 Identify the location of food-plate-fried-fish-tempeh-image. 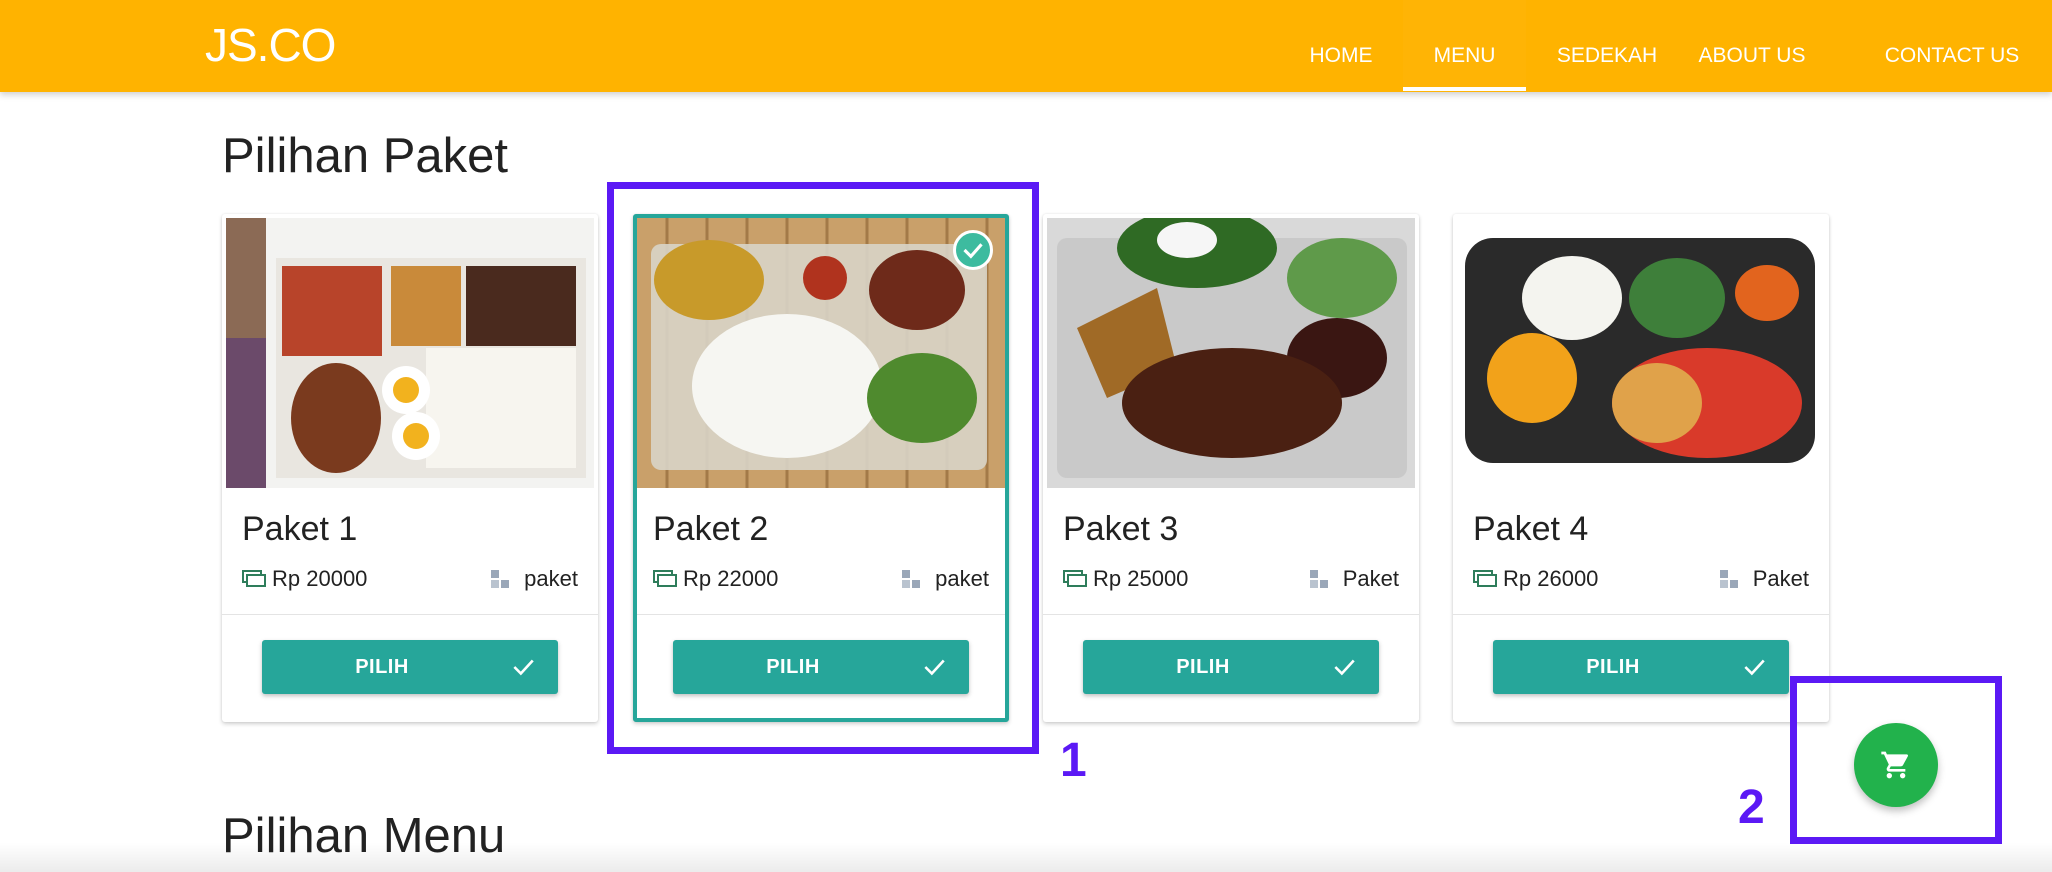
(1231, 353).